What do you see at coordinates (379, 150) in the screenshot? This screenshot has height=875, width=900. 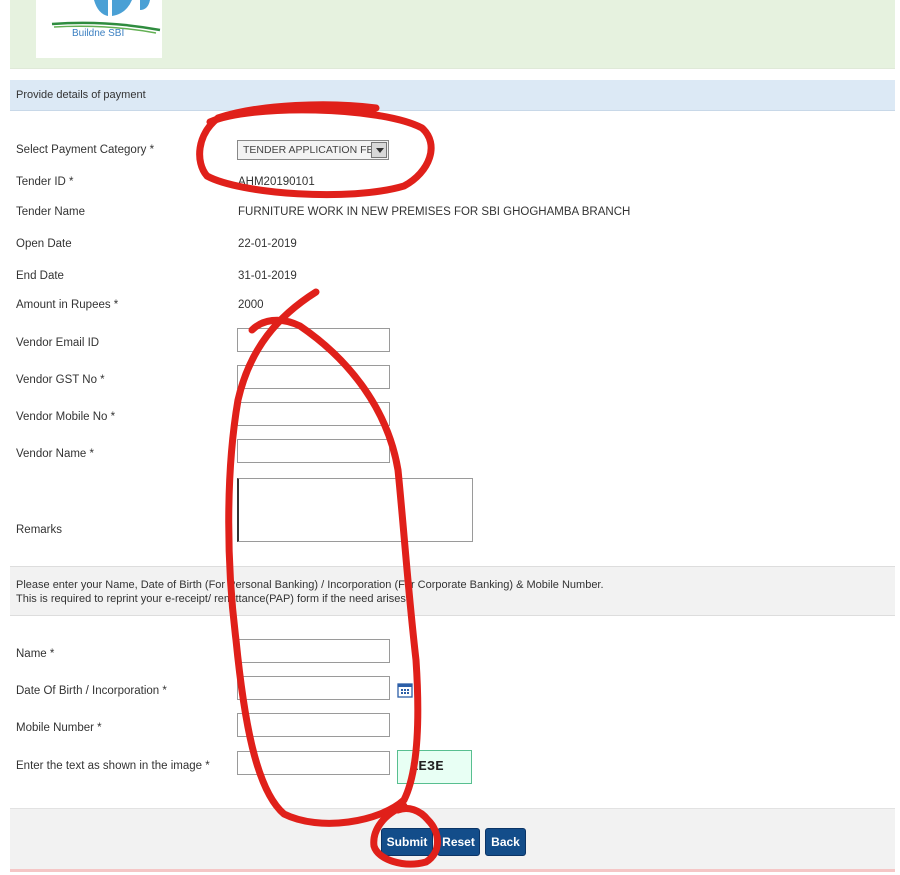 I see `chevron-down-icon` at bounding box center [379, 150].